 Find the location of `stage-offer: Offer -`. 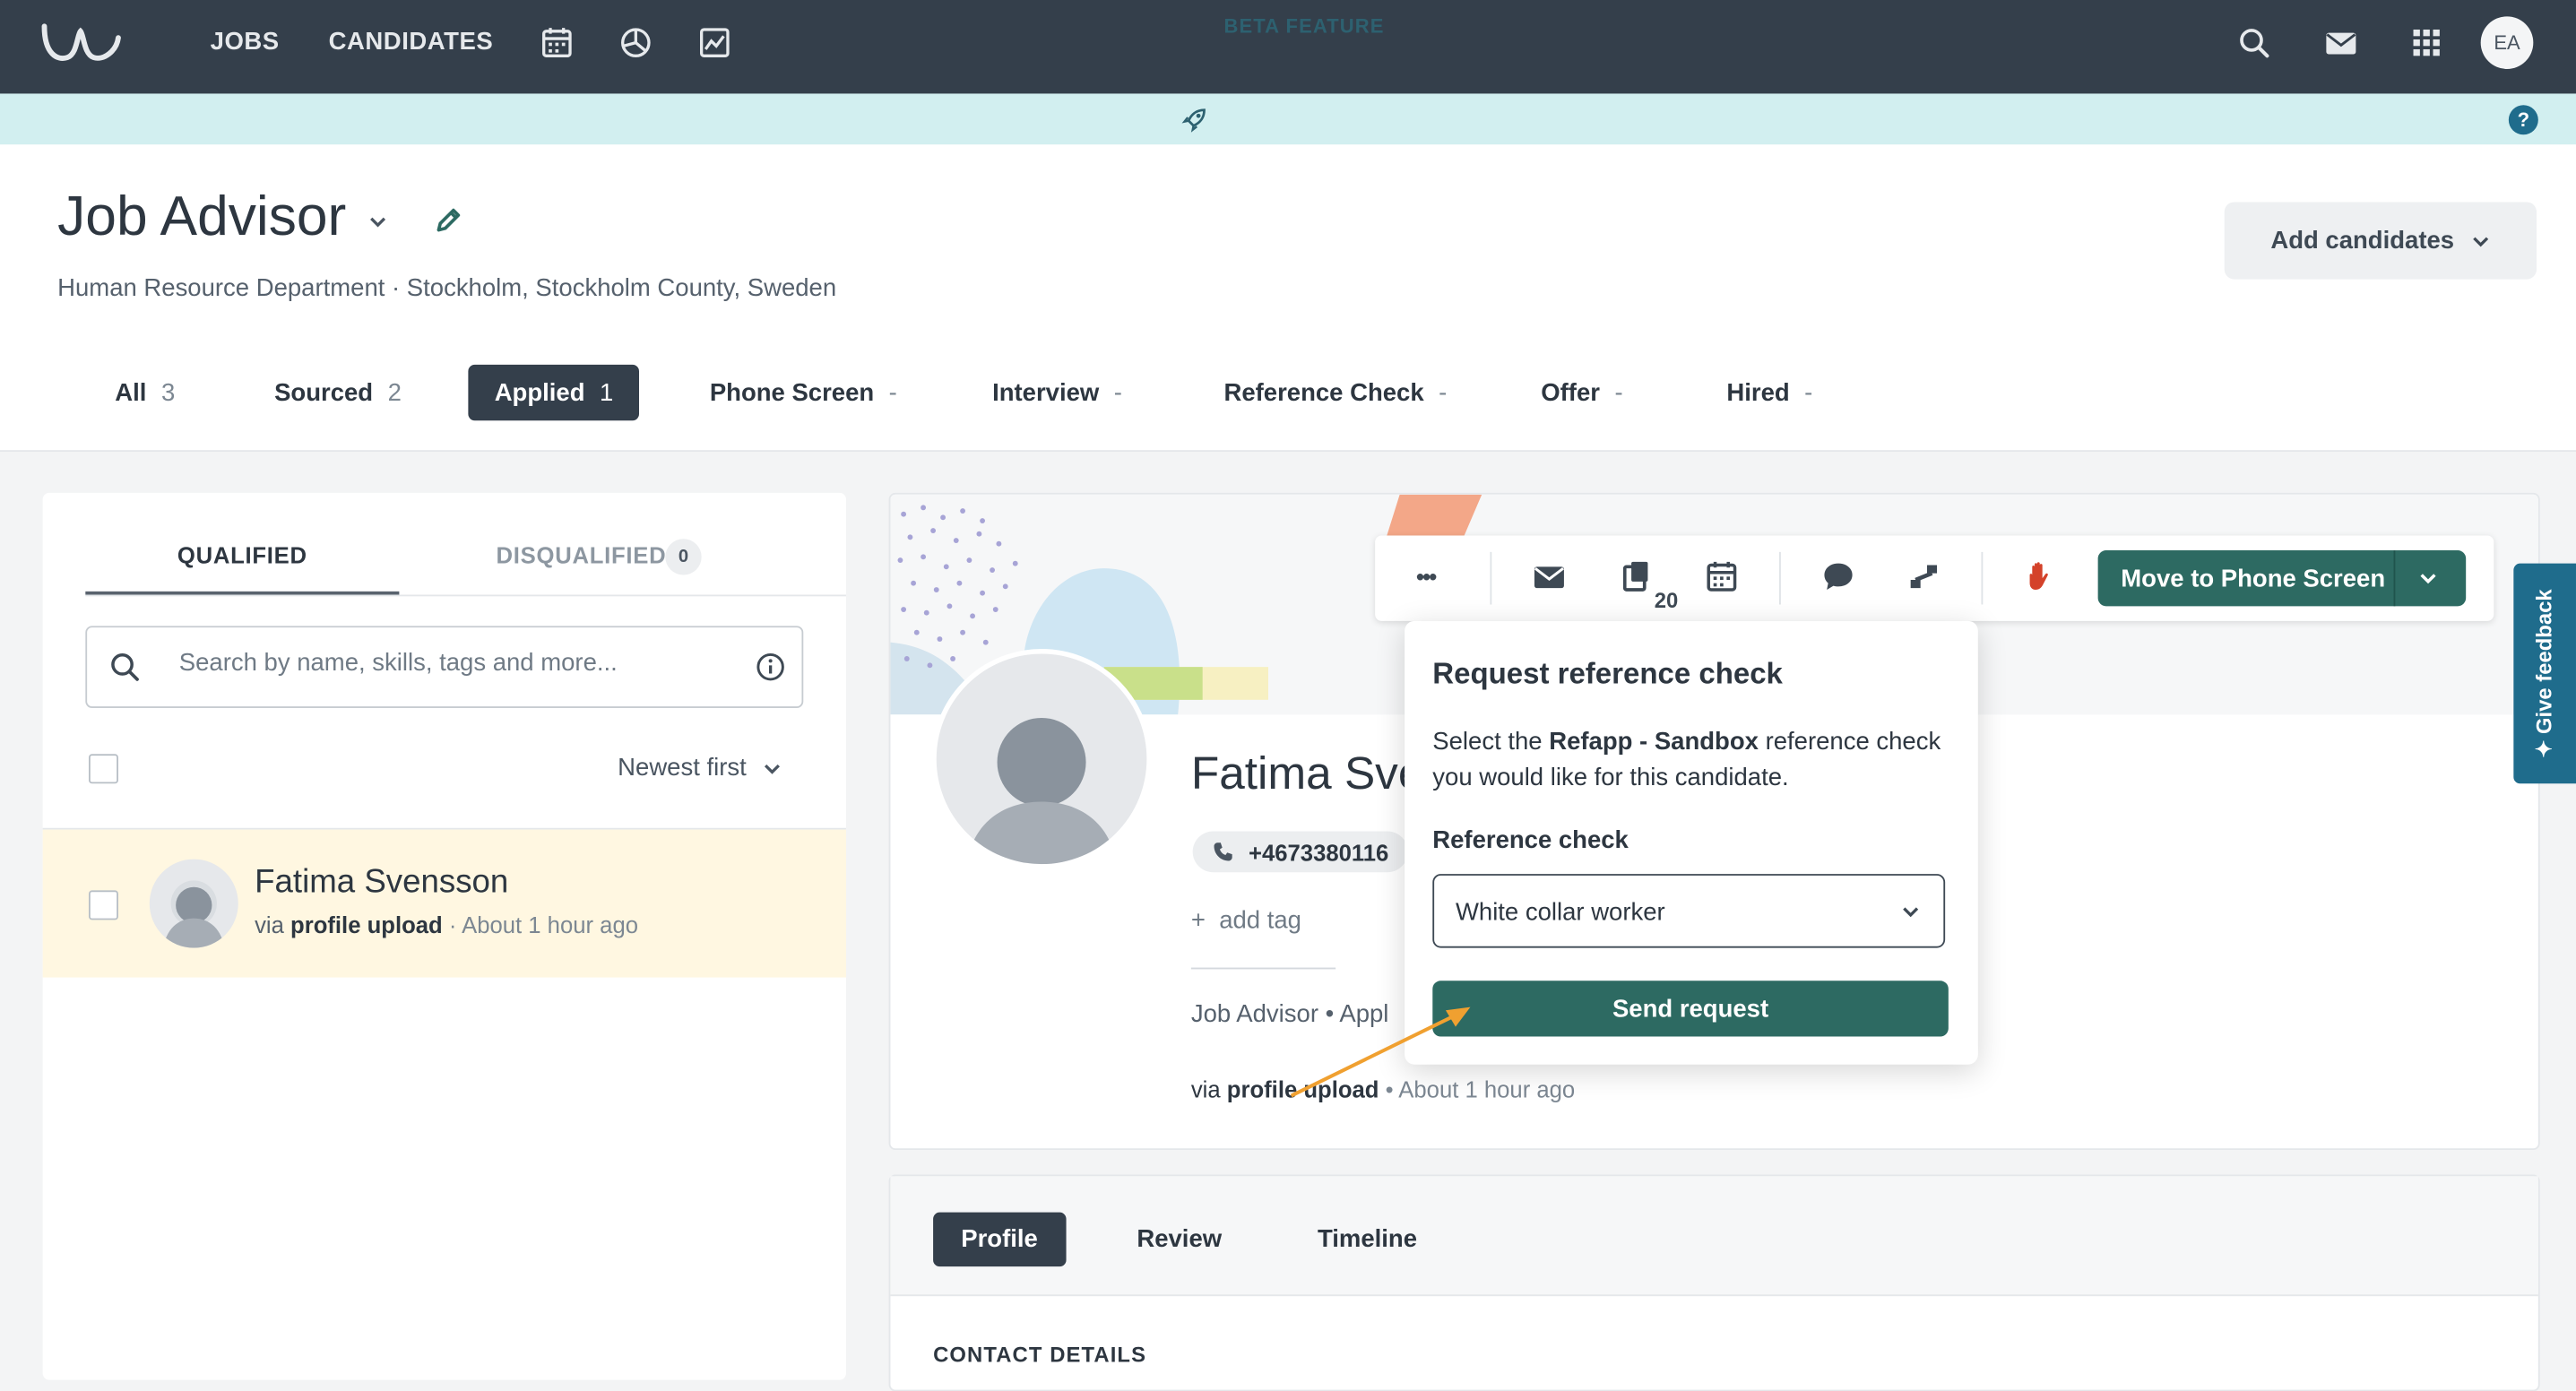

stage-offer: Offer - is located at coordinates (1581, 392).